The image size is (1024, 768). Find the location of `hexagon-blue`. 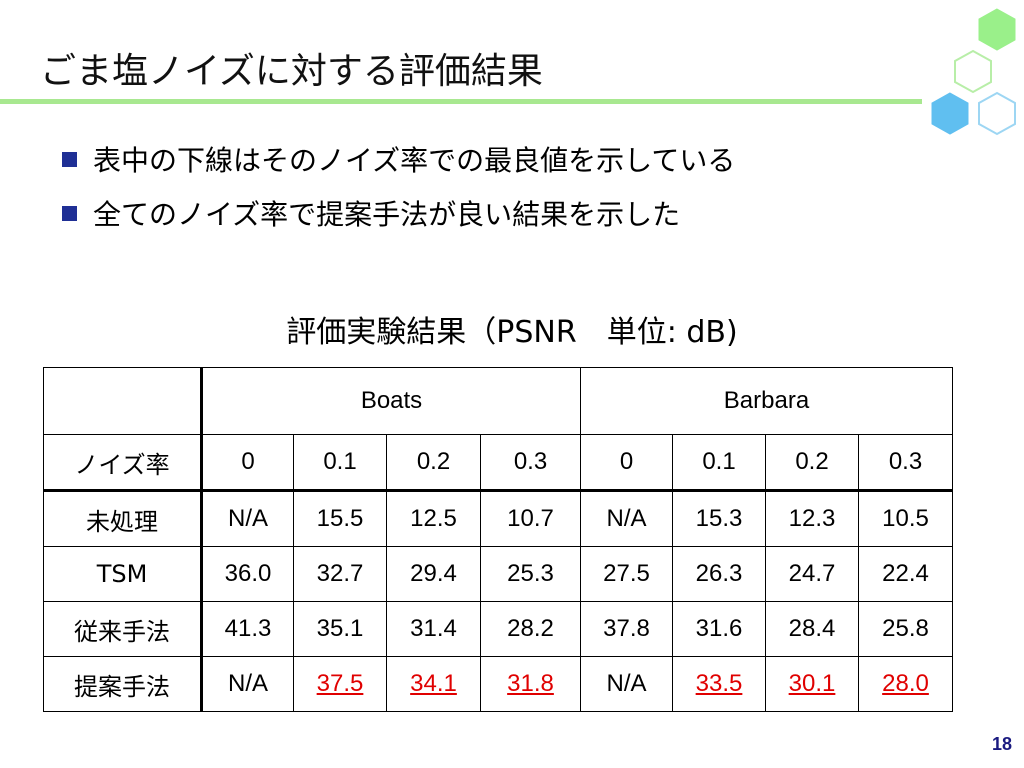

hexagon-blue is located at coordinates (950, 113).